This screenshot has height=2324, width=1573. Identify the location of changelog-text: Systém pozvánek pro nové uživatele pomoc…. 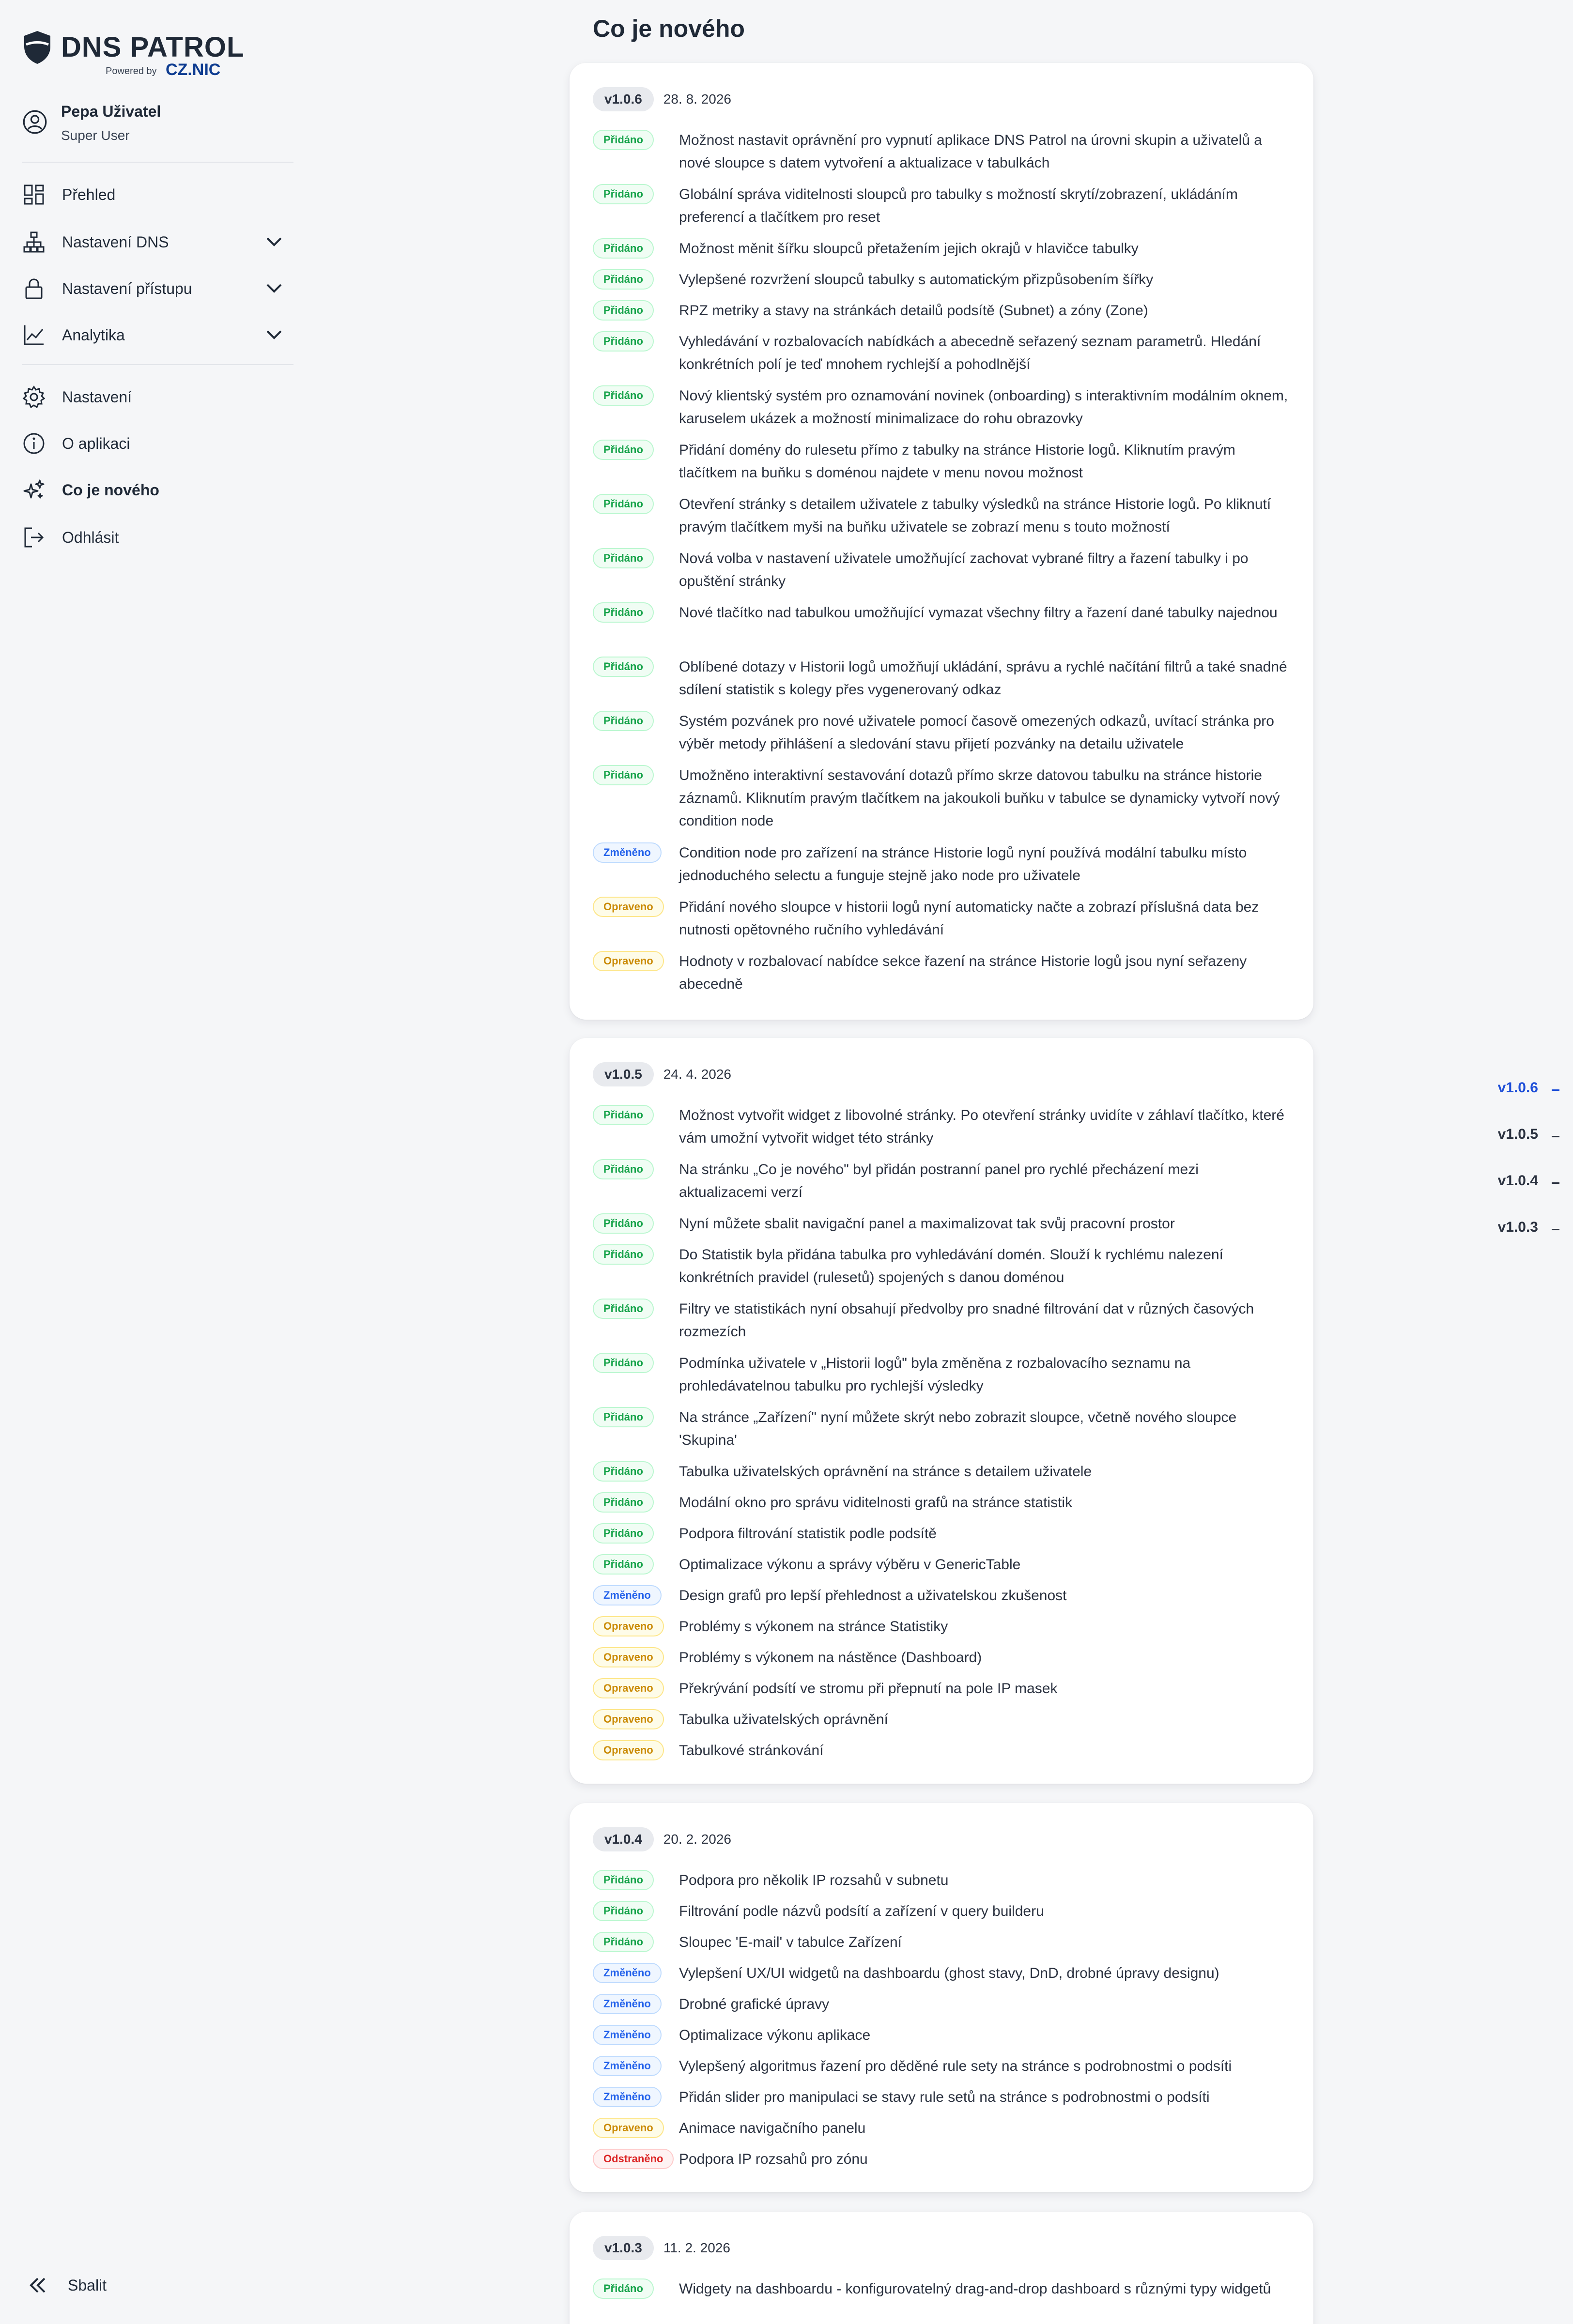
(976, 732).